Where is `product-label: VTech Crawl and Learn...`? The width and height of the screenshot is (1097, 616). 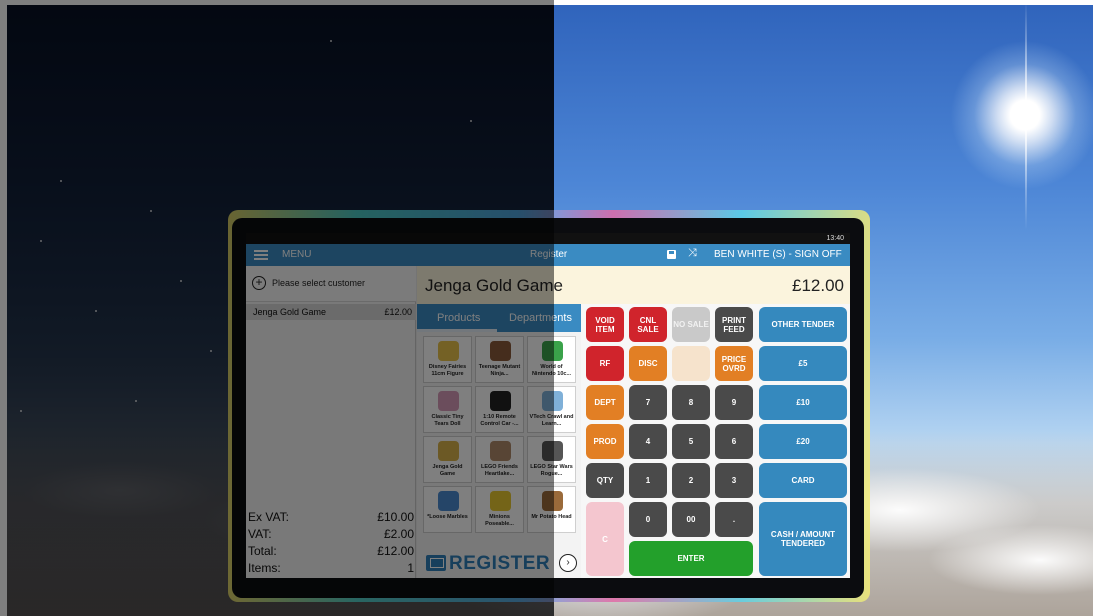 product-label: VTech Crawl and Learn... is located at coordinates (551, 420).